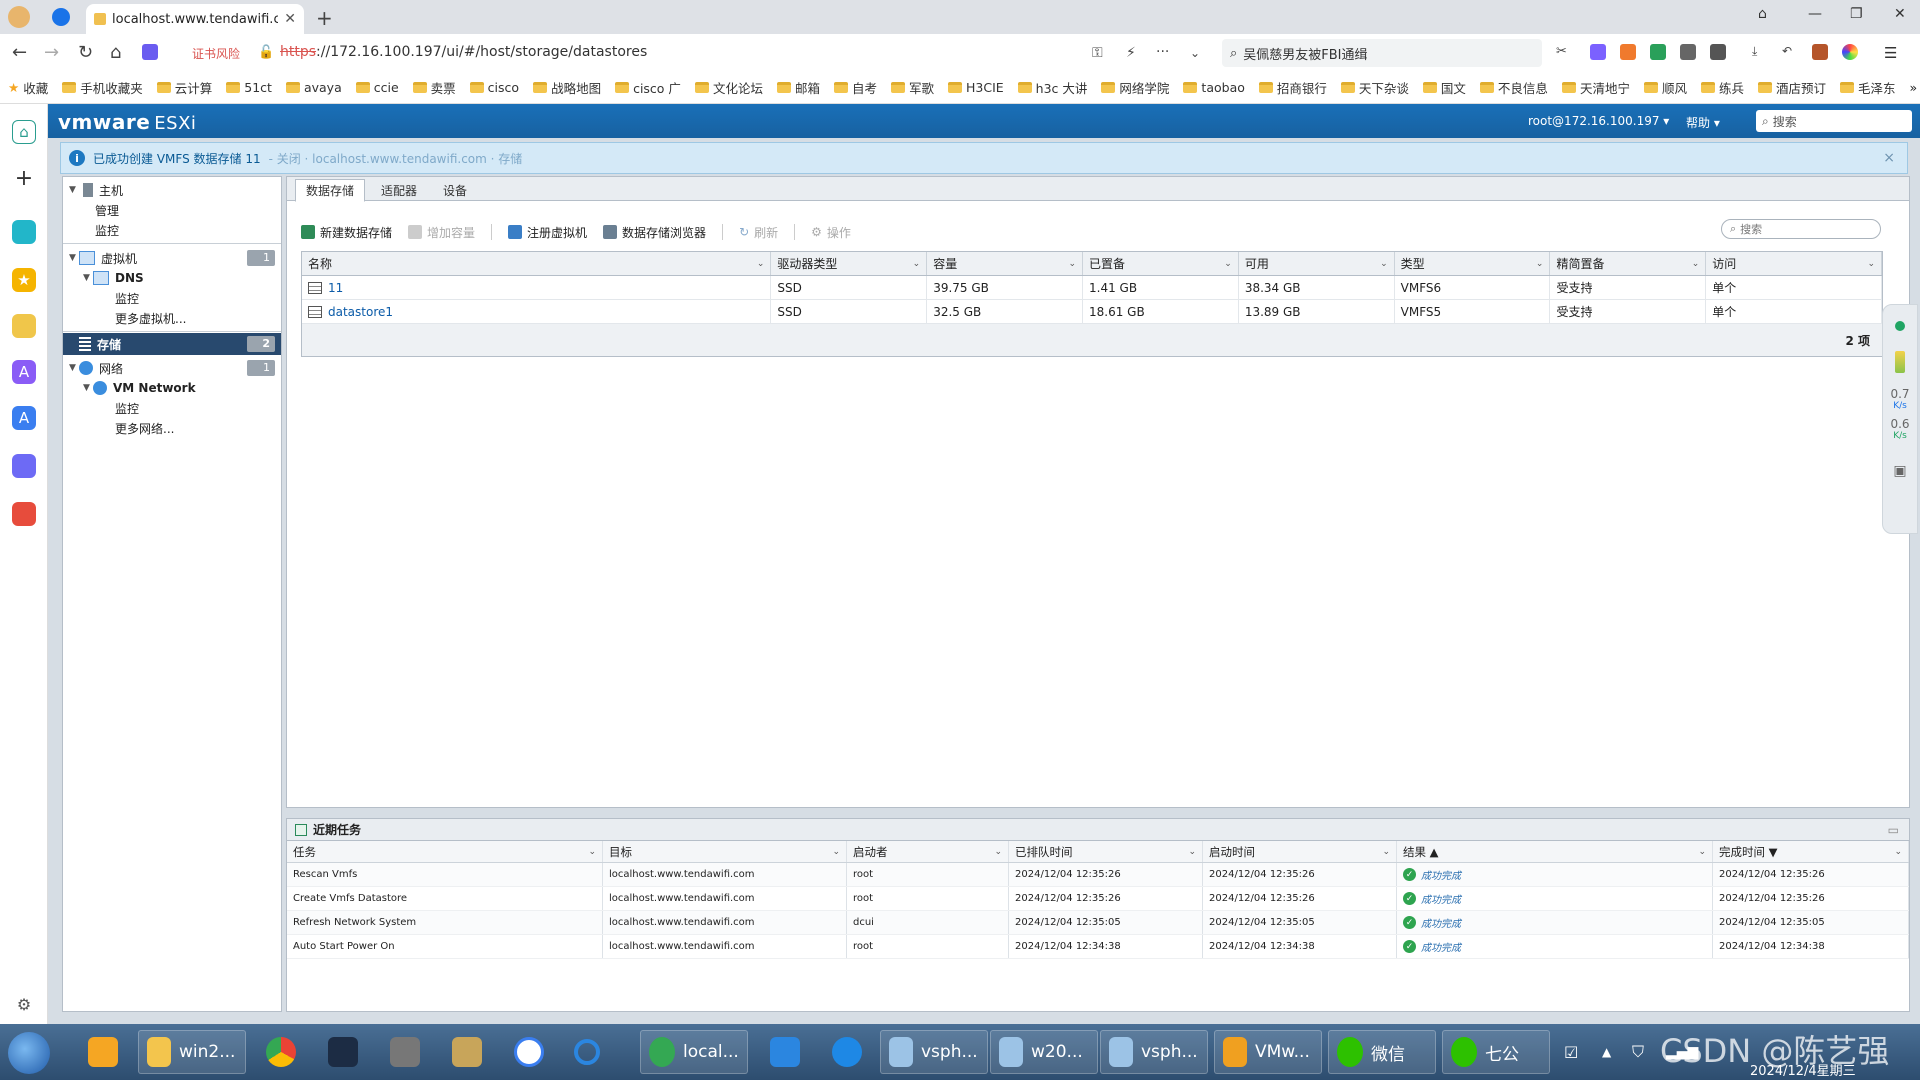 This screenshot has height=1080, width=1920. What do you see at coordinates (1900, 14) in the screenshot?
I see `close-window-icon: ✕` at bounding box center [1900, 14].